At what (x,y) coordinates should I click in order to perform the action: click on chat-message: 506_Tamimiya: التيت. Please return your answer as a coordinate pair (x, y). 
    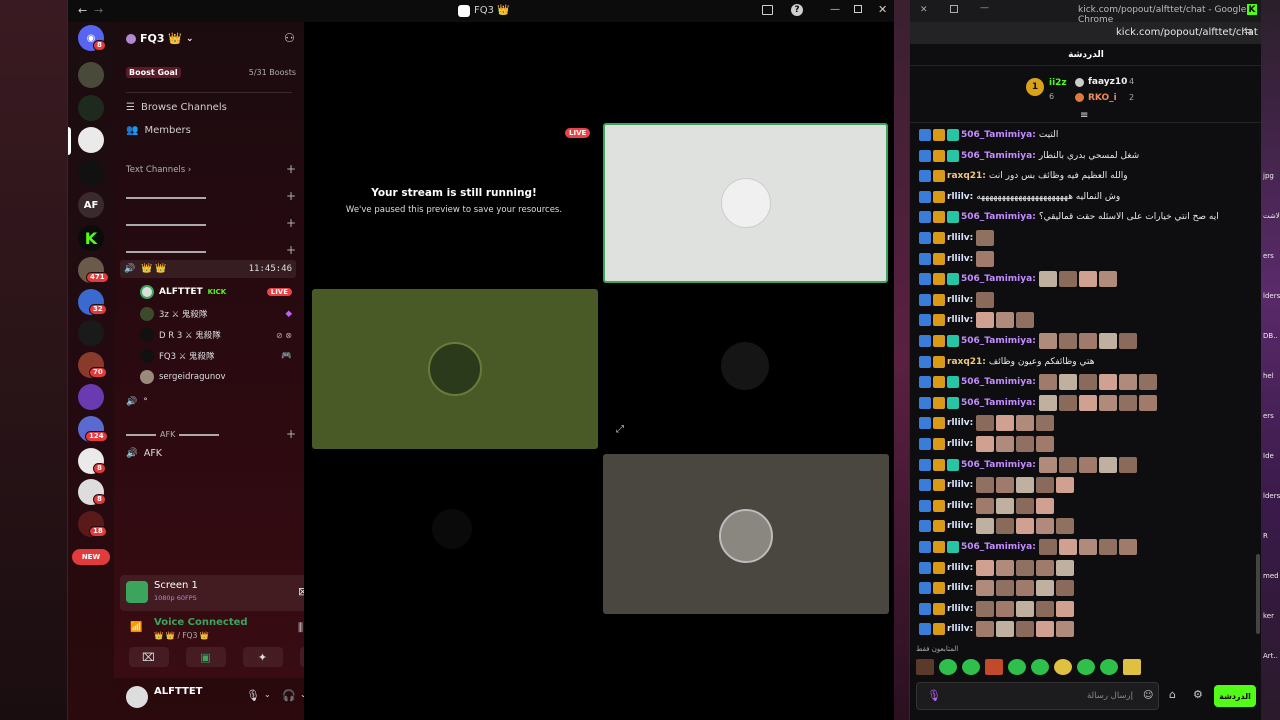
    Looking at the image, I should click on (988, 135).